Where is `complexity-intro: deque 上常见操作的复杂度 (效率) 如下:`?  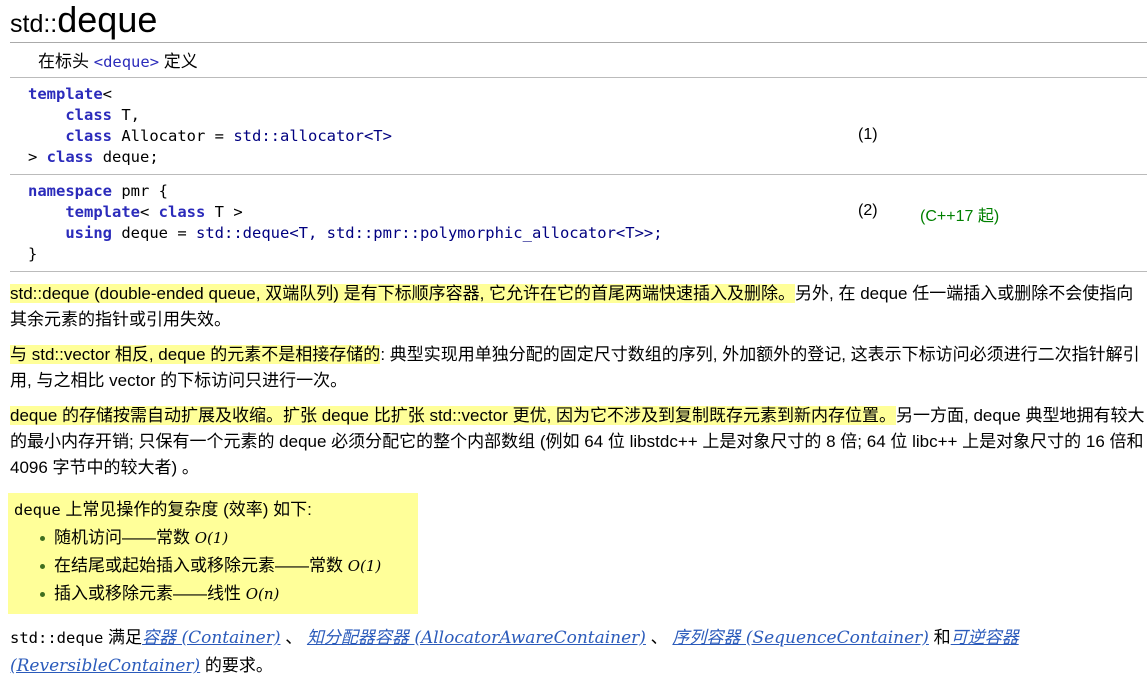
complexity-intro: deque 上常见操作的复杂度 (效率) 如下: is located at coordinates (211, 510).